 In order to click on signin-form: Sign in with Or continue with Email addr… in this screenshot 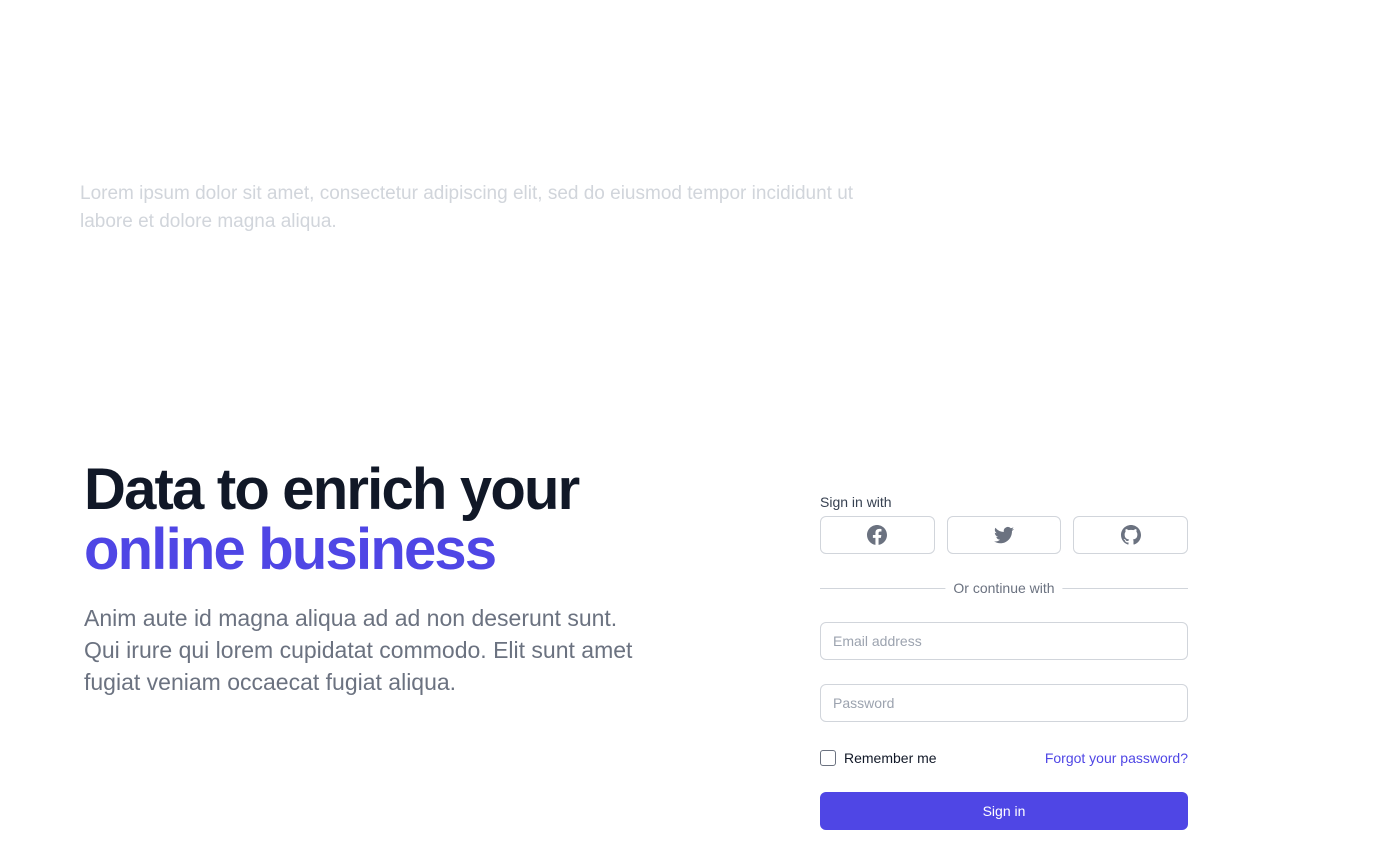, I will do `click(1004, 661)`.